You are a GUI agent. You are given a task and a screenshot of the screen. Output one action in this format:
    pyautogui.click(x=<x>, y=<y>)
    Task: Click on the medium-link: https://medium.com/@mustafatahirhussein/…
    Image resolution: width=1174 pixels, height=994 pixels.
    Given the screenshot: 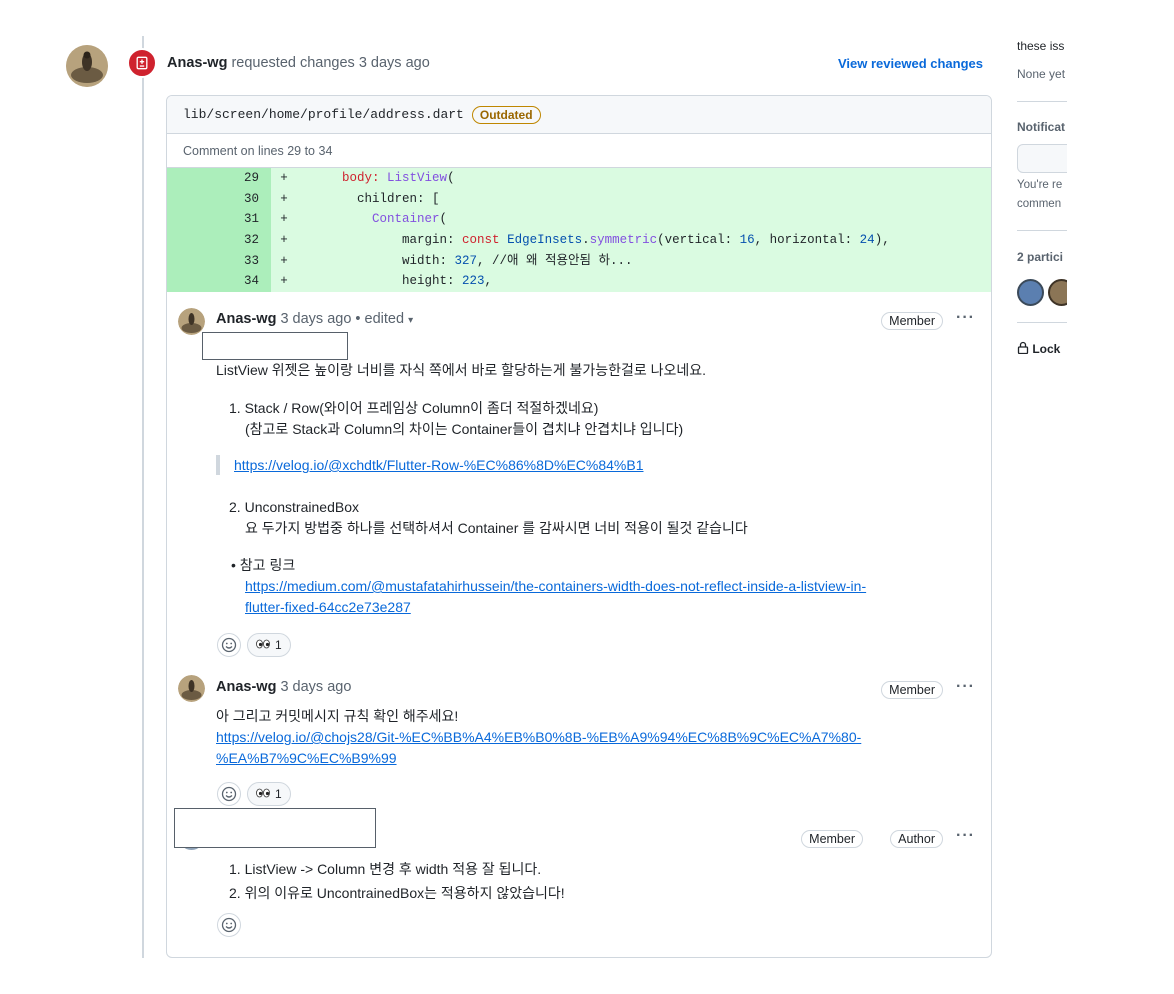 What is the action you would take?
    pyautogui.click(x=555, y=586)
    